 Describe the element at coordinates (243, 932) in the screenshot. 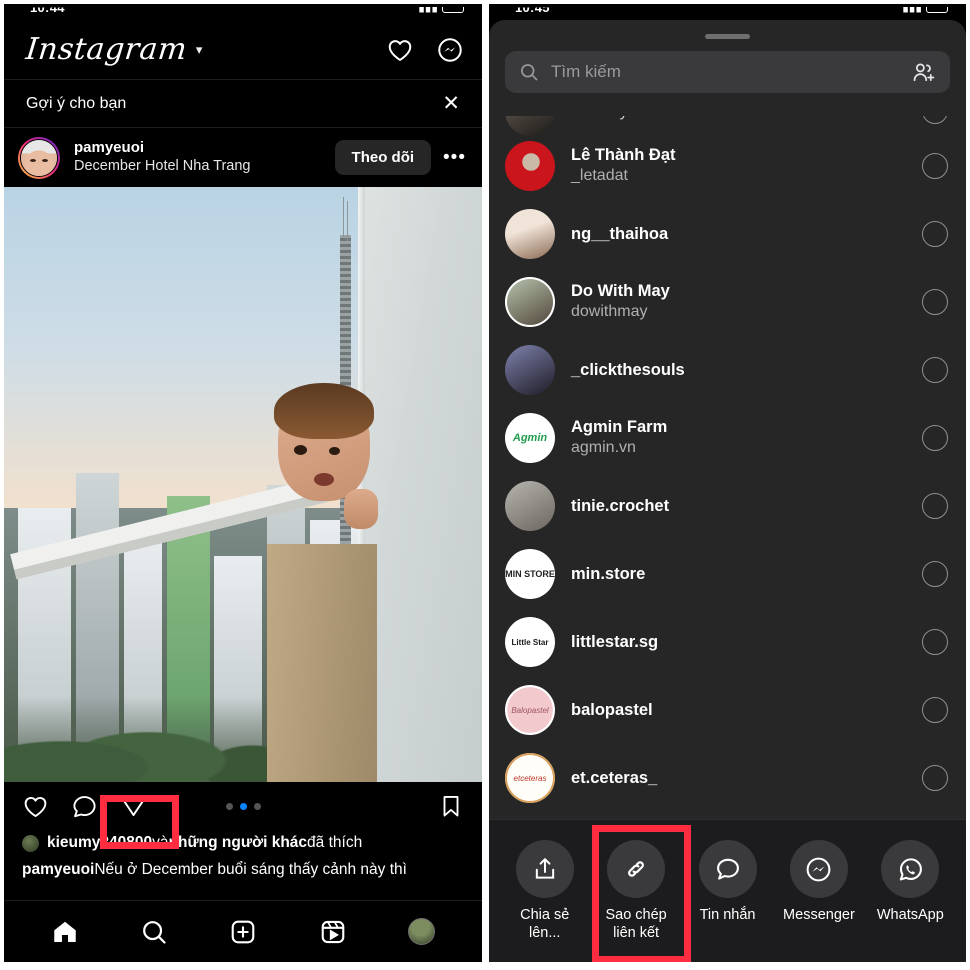

I see `plus-square-icon` at that location.